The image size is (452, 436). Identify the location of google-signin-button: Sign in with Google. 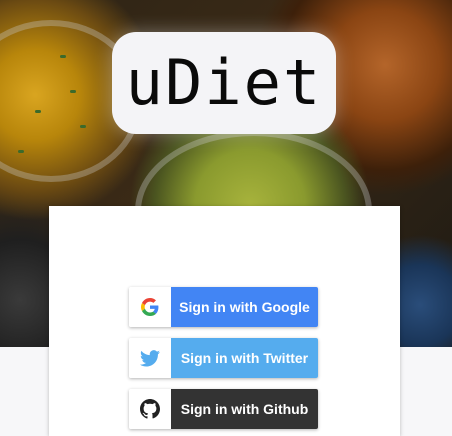
(223, 307).